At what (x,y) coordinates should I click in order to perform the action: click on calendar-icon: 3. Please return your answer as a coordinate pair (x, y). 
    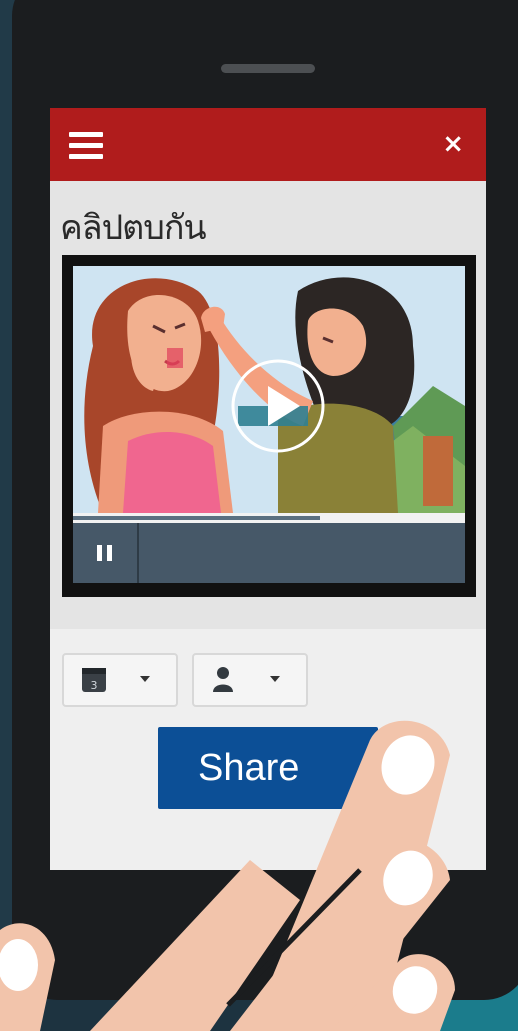
    Looking at the image, I should click on (94, 680).